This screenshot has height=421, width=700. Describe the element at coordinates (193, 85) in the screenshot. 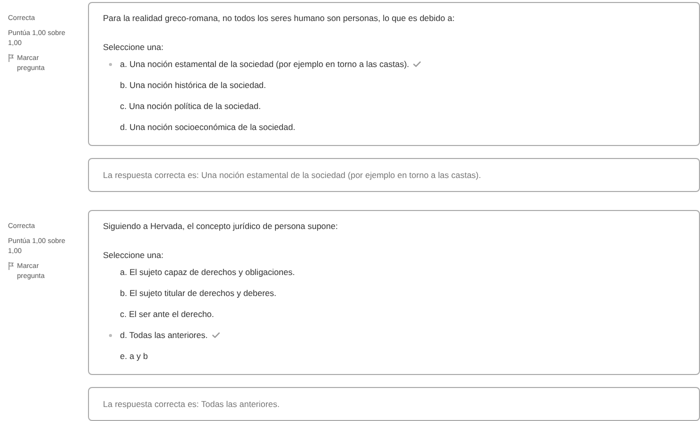

I see `option-text: b. Una noción histórica de la sociedad.` at that location.